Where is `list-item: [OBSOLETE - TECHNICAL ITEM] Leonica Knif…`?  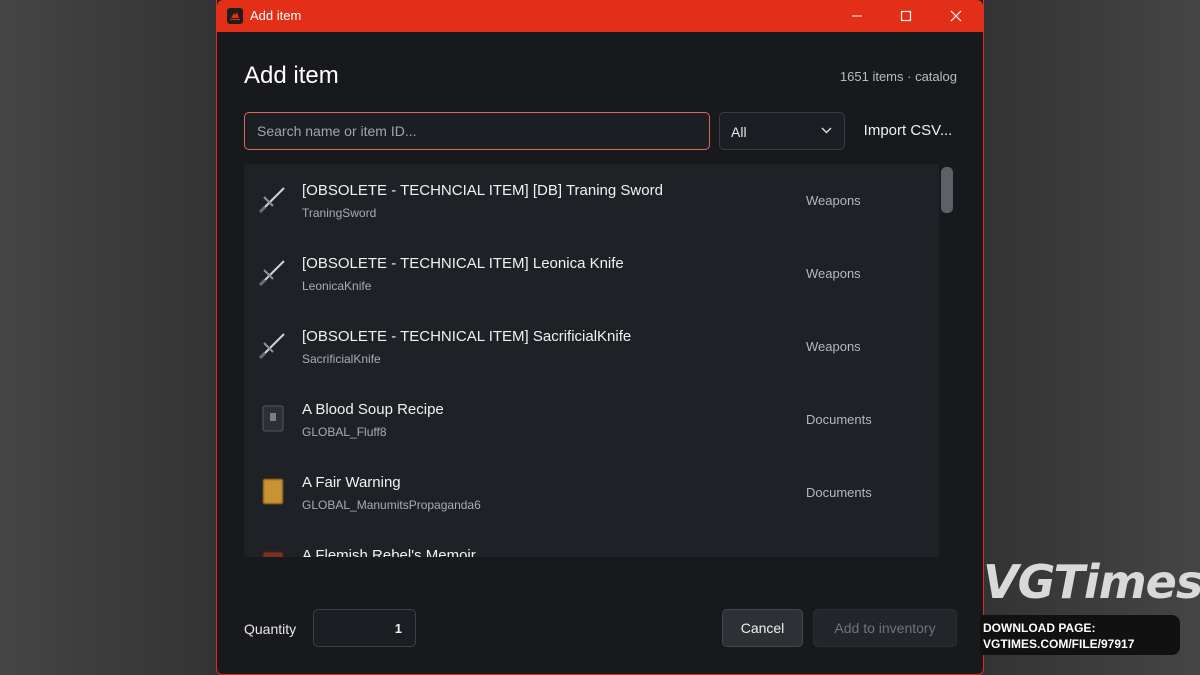 list-item: [OBSOLETE - TECHNICAL ITEM] Leonica Knif… is located at coordinates (591, 273).